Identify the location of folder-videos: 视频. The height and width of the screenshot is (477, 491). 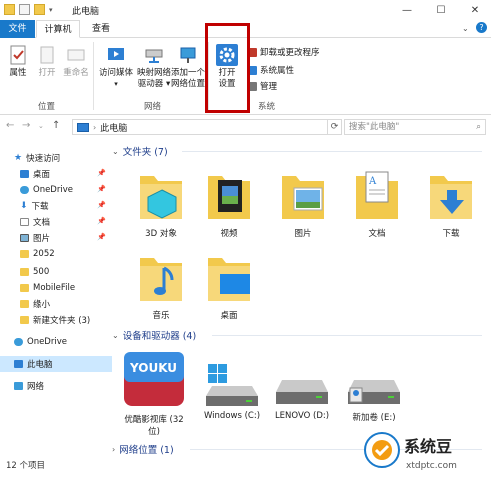
(229, 202).